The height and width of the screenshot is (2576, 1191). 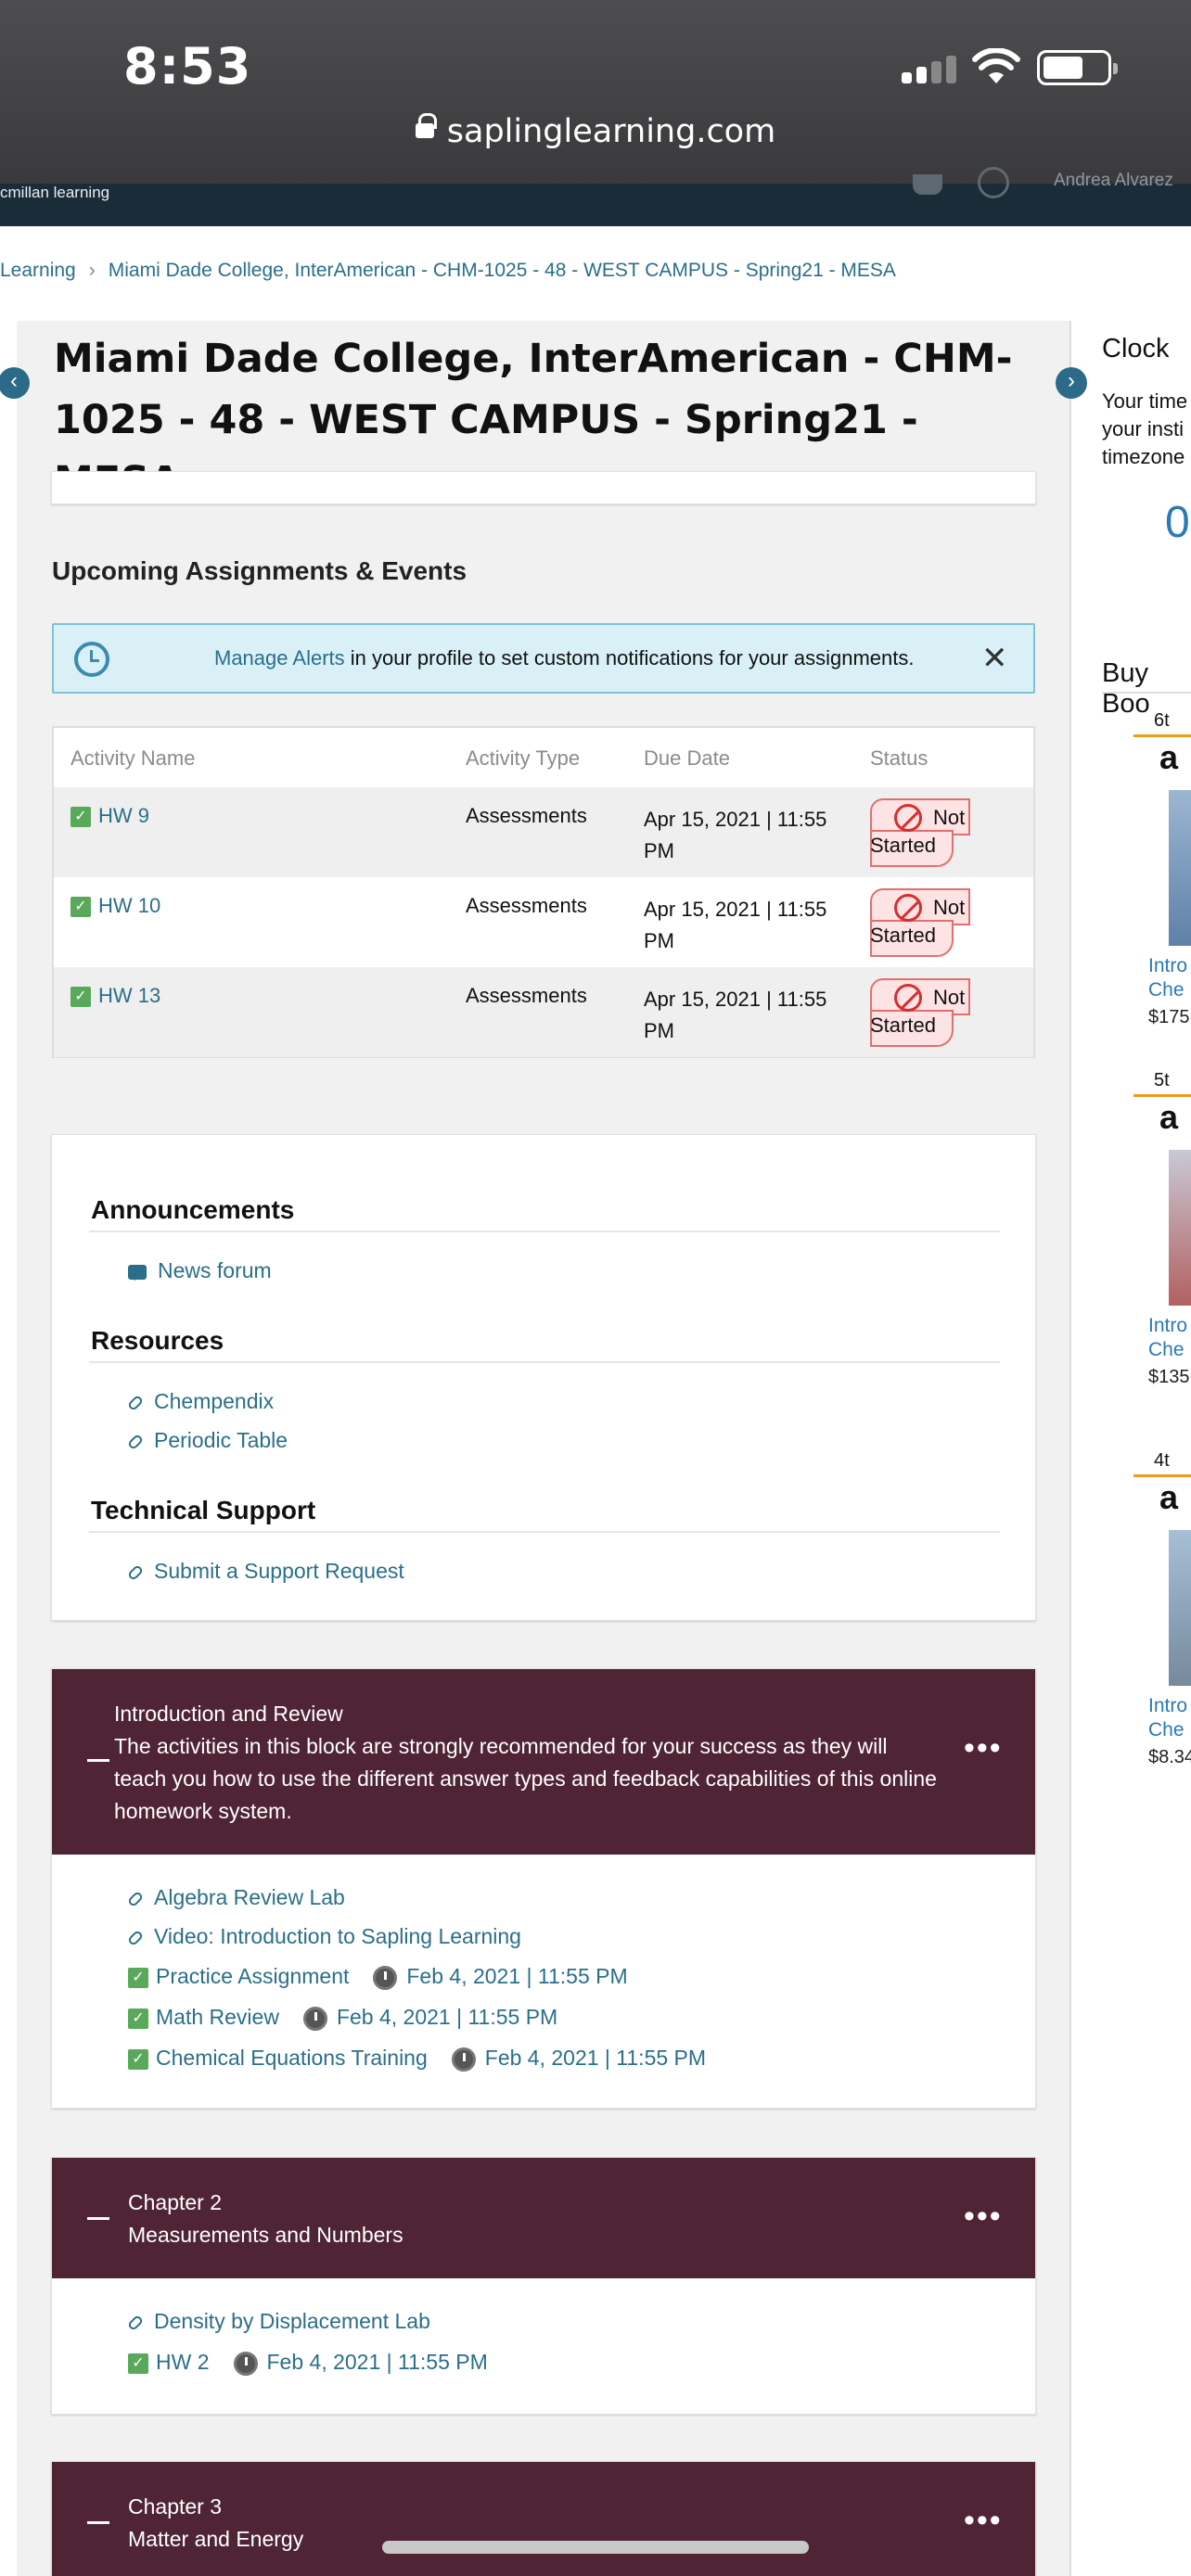 What do you see at coordinates (1143, 457) in the screenshot?
I see `clock-text-line: timezone` at bounding box center [1143, 457].